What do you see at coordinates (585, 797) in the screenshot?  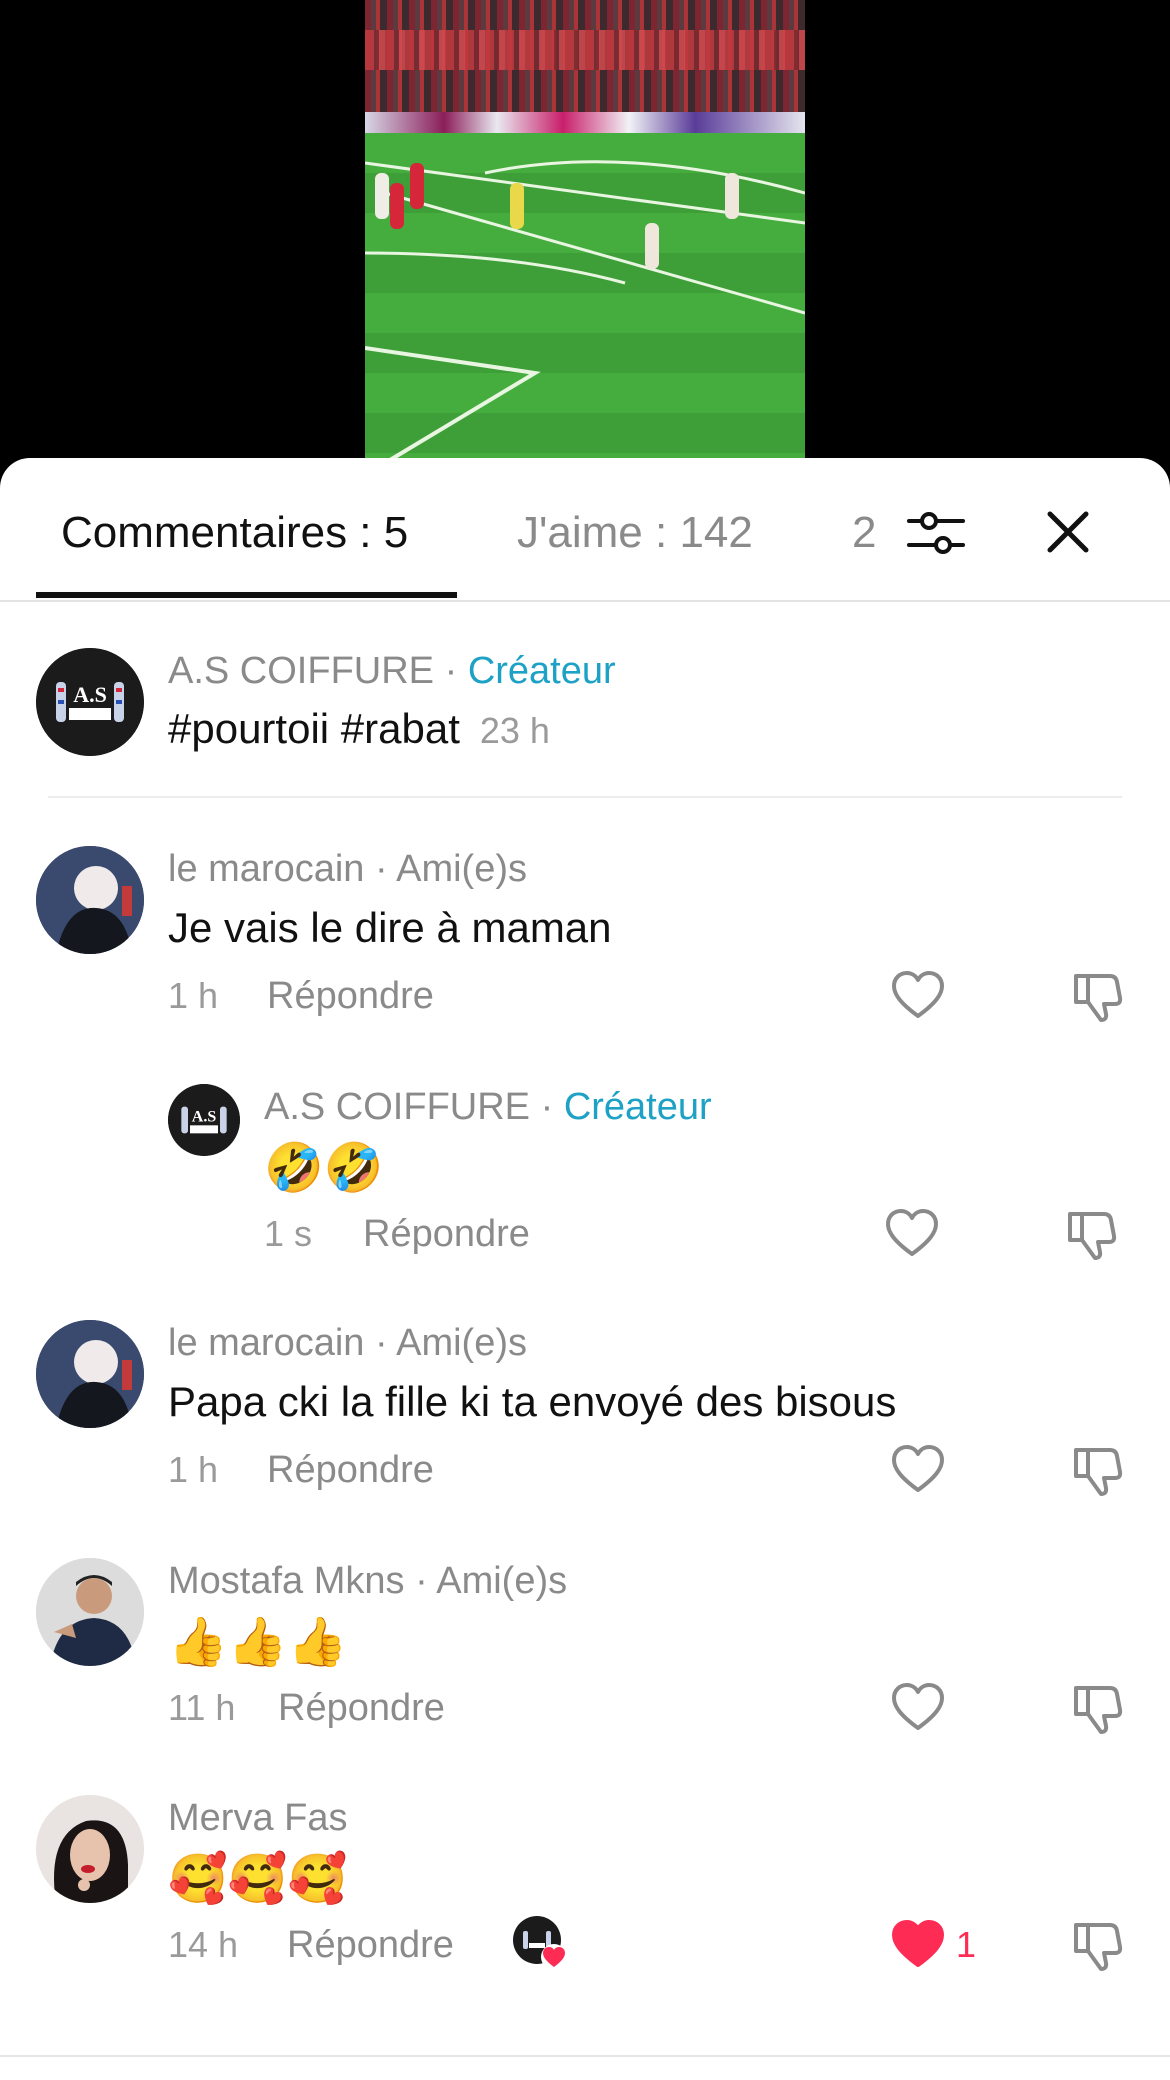 I see `divider` at bounding box center [585, 797].